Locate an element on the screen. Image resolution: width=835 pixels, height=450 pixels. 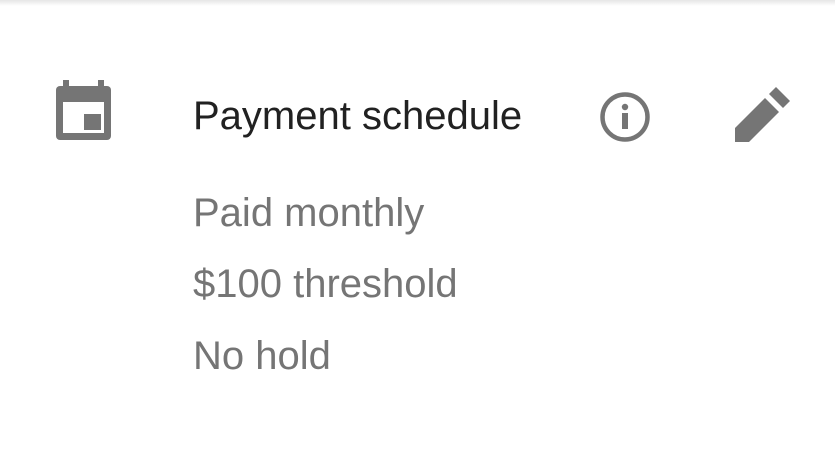
payment-frequency: Paid monthly is located at coordinates (309, 213).